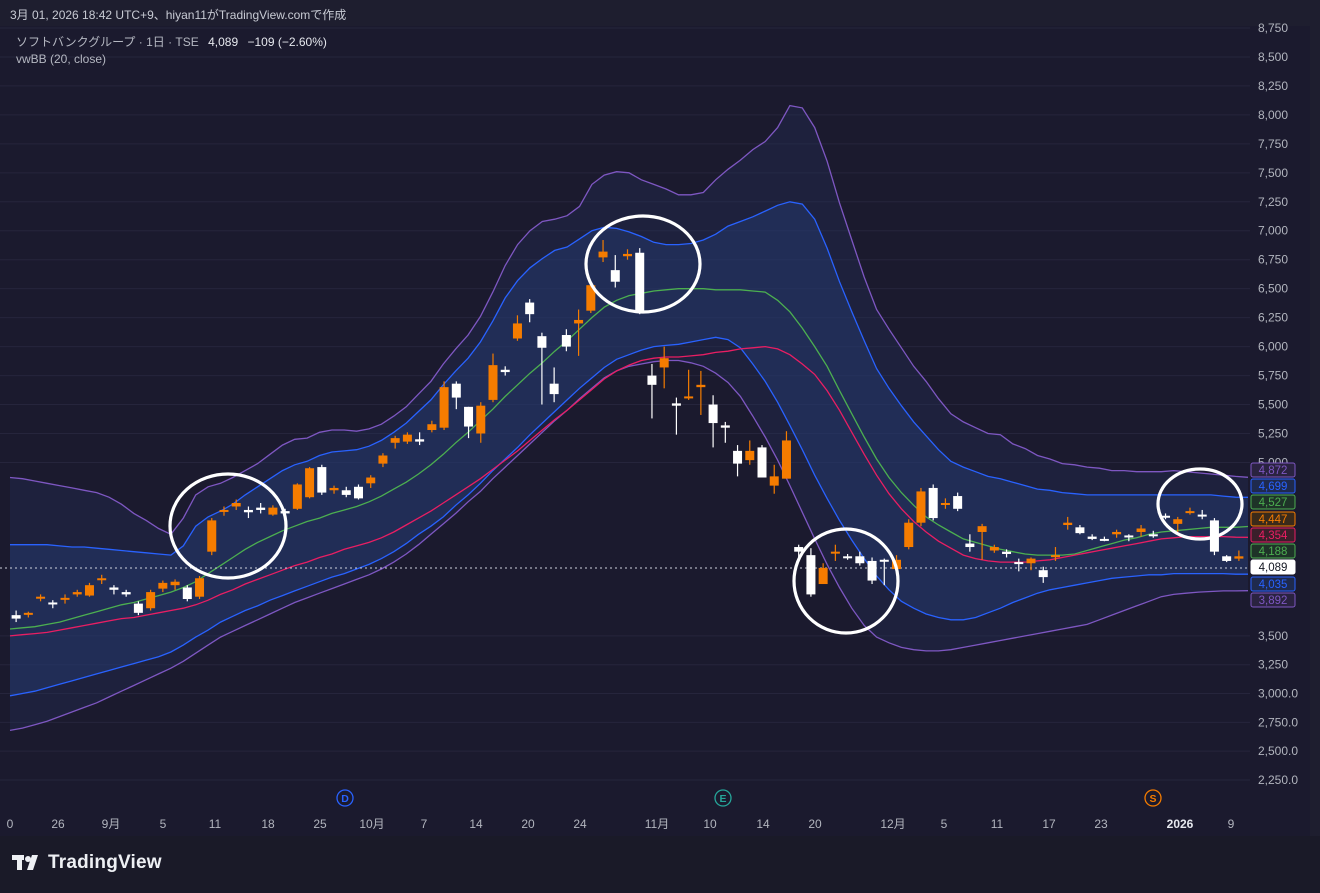 The height and width of the screenshot is (893, 1320). Describe the element at coordinates (1273, 202) in the screenshot. I see `price-tick-label: 7,250` at that location.